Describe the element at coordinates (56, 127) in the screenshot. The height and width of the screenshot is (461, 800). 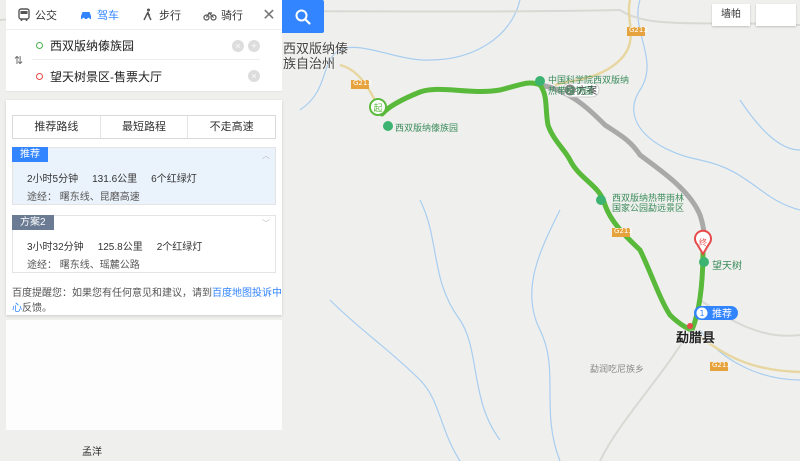
I see `tab-recommended: 推荐路线` at that location.